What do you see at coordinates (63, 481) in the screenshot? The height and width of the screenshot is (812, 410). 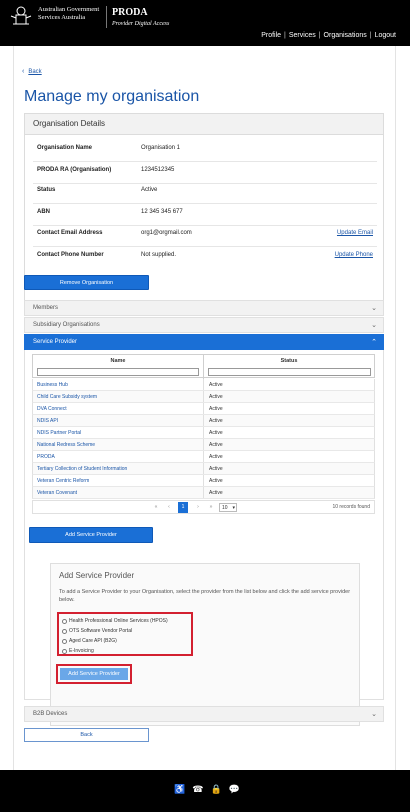 I see `provider-name-link: Veteran Centric Reform` at bounding box center [63, 481].